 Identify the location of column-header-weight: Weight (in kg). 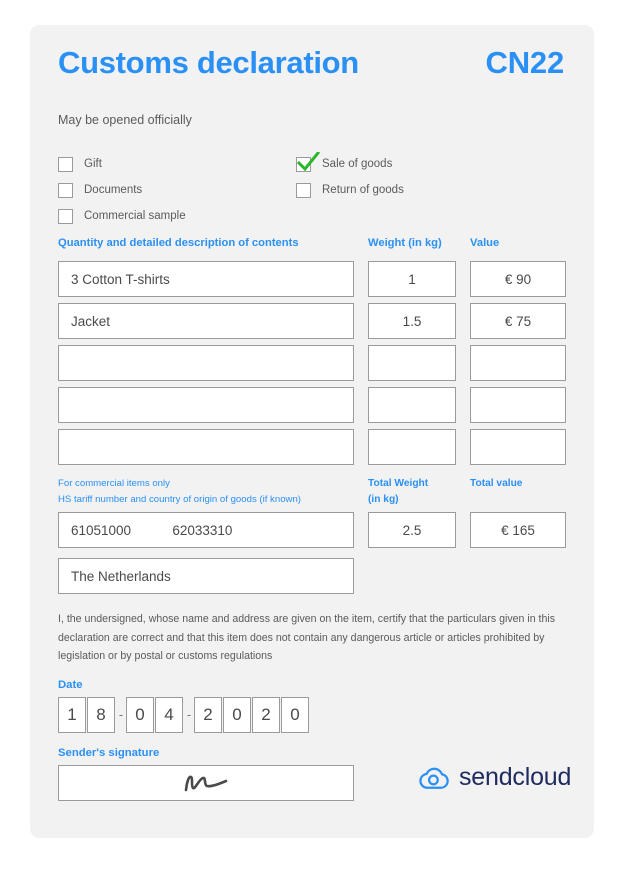
(405, 243).